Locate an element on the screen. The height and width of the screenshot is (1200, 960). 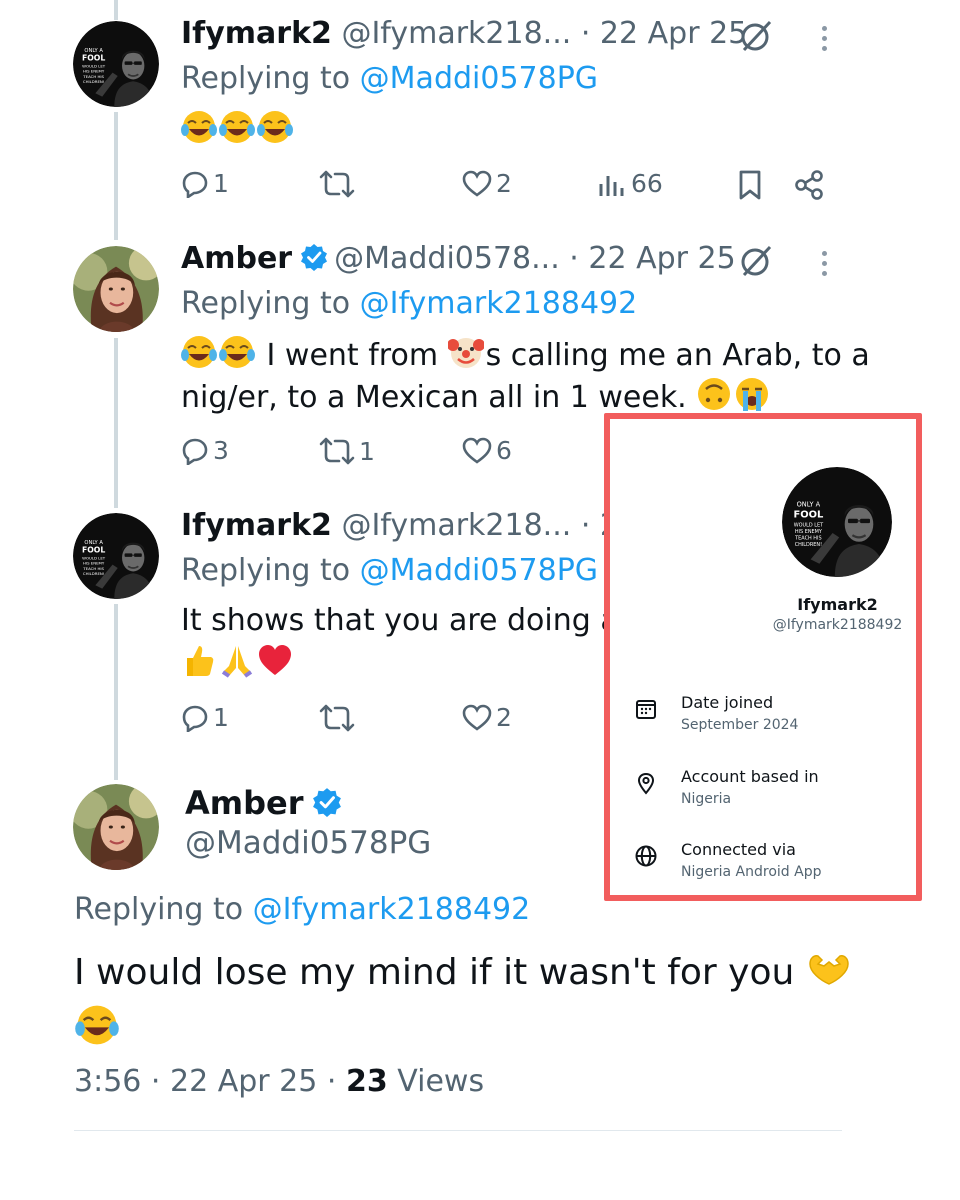
globe-icon is located at coordinates (646, 856).